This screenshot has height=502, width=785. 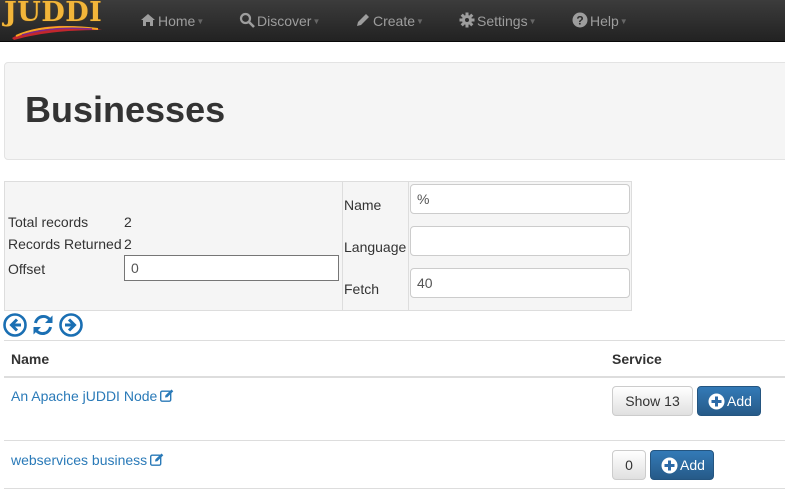 What do you see at coordinates (629, 465) in the screenshot?
I see `show-services-button: 0` at bounding box center [629, 465].